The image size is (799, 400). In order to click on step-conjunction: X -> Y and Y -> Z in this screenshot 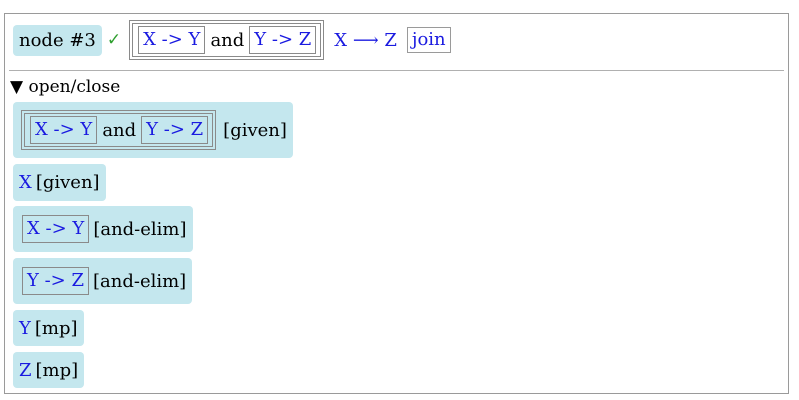, I will do `click(119, 130)`.